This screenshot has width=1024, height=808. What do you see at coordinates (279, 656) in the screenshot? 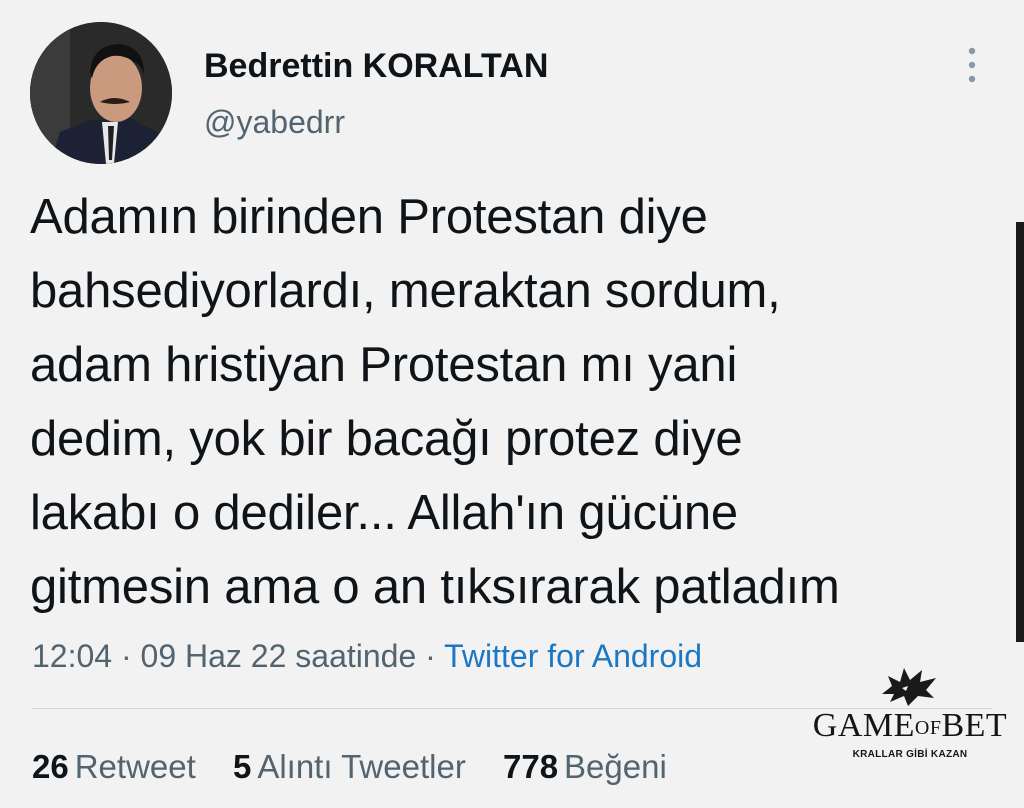
I see `tweet-date: 09 Haz 22 saatinde` at bounding box center [279, 656].